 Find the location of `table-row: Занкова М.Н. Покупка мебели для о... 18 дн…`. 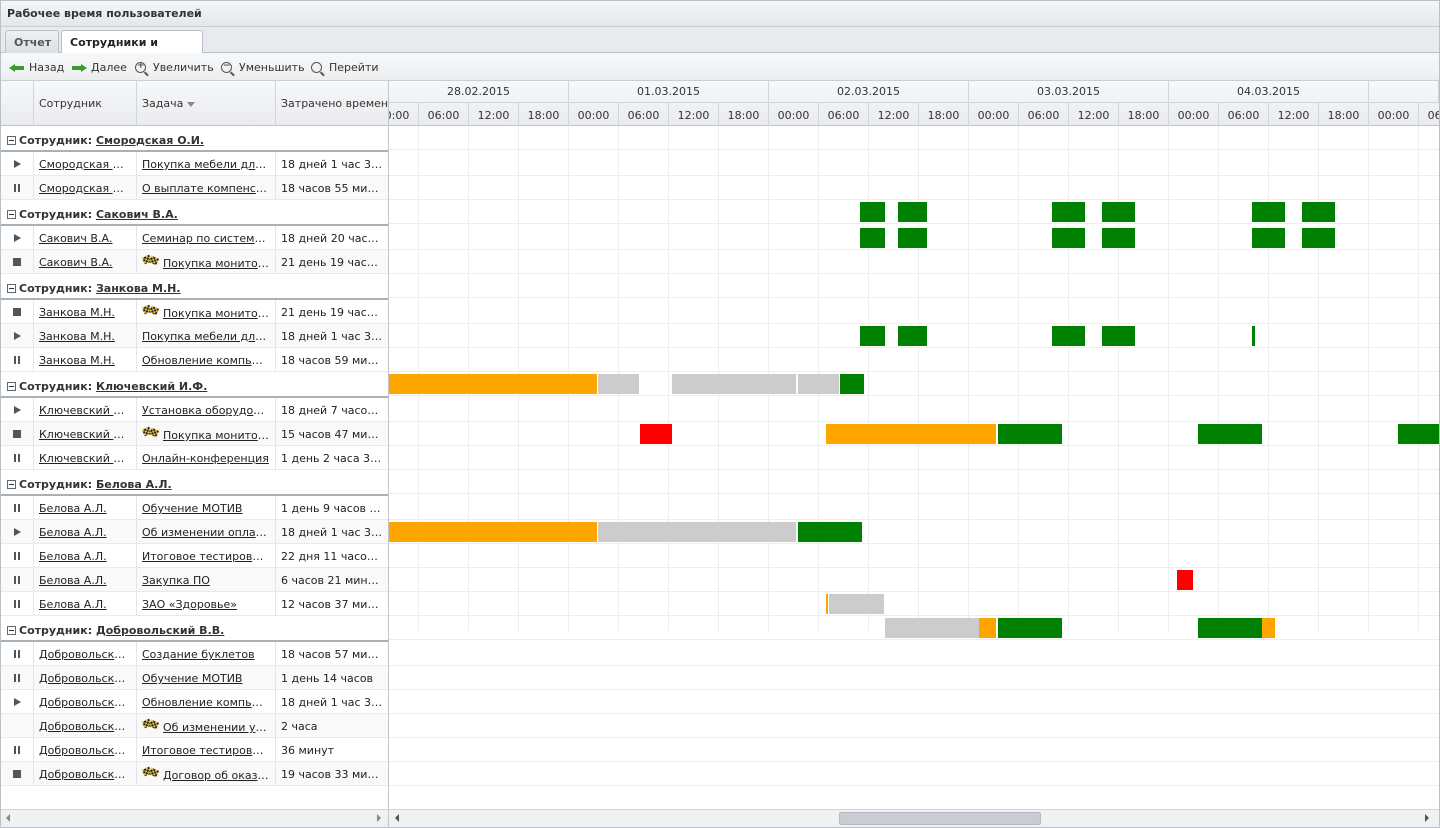

table-row: Занкова М.Н. Покупка мебели для о... 18 дн… is located at coordinates (194, 336).